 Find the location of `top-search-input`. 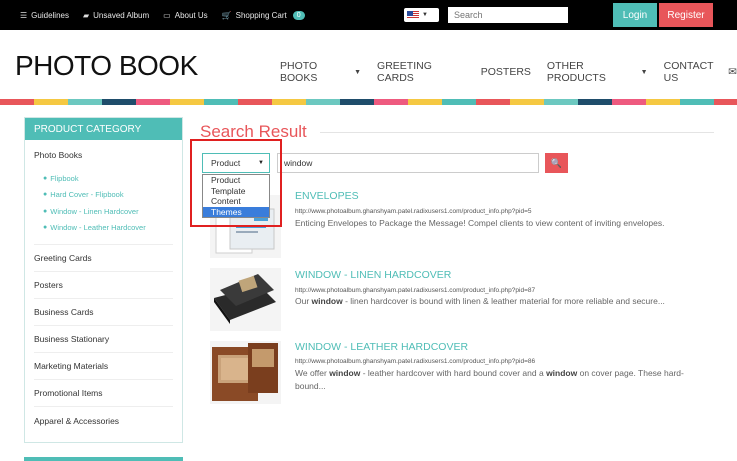

top-search-input is located at coordinates (508, 15).